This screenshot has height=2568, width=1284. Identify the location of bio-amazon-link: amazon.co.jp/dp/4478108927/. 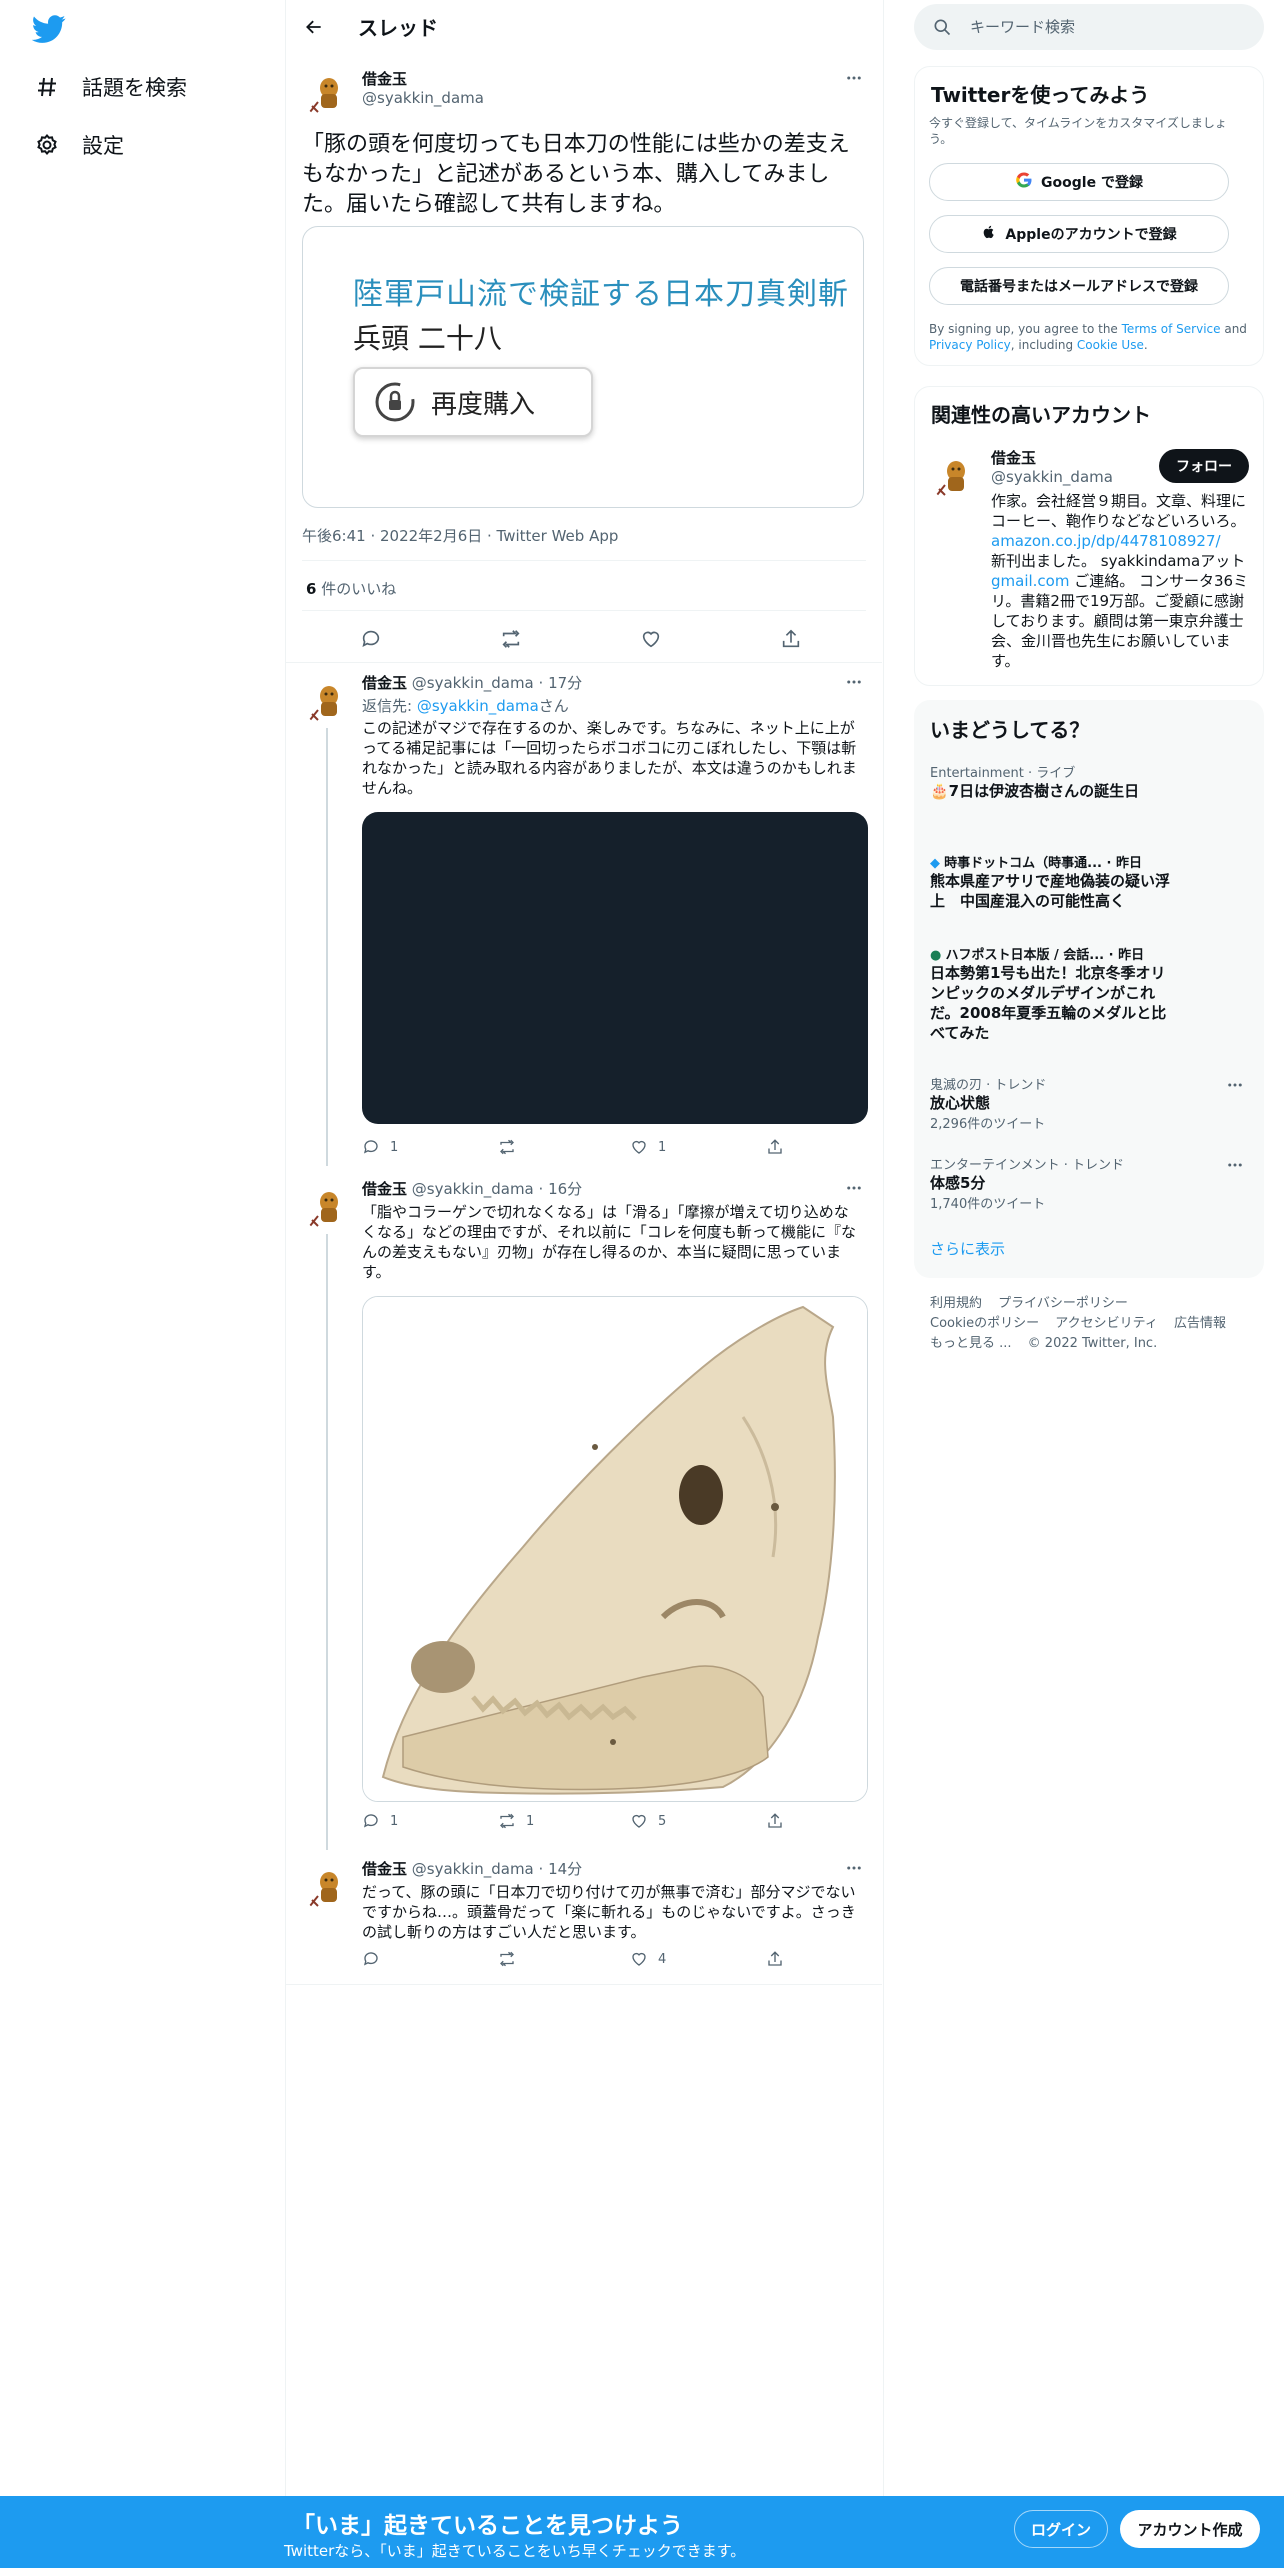
(1106, 541).